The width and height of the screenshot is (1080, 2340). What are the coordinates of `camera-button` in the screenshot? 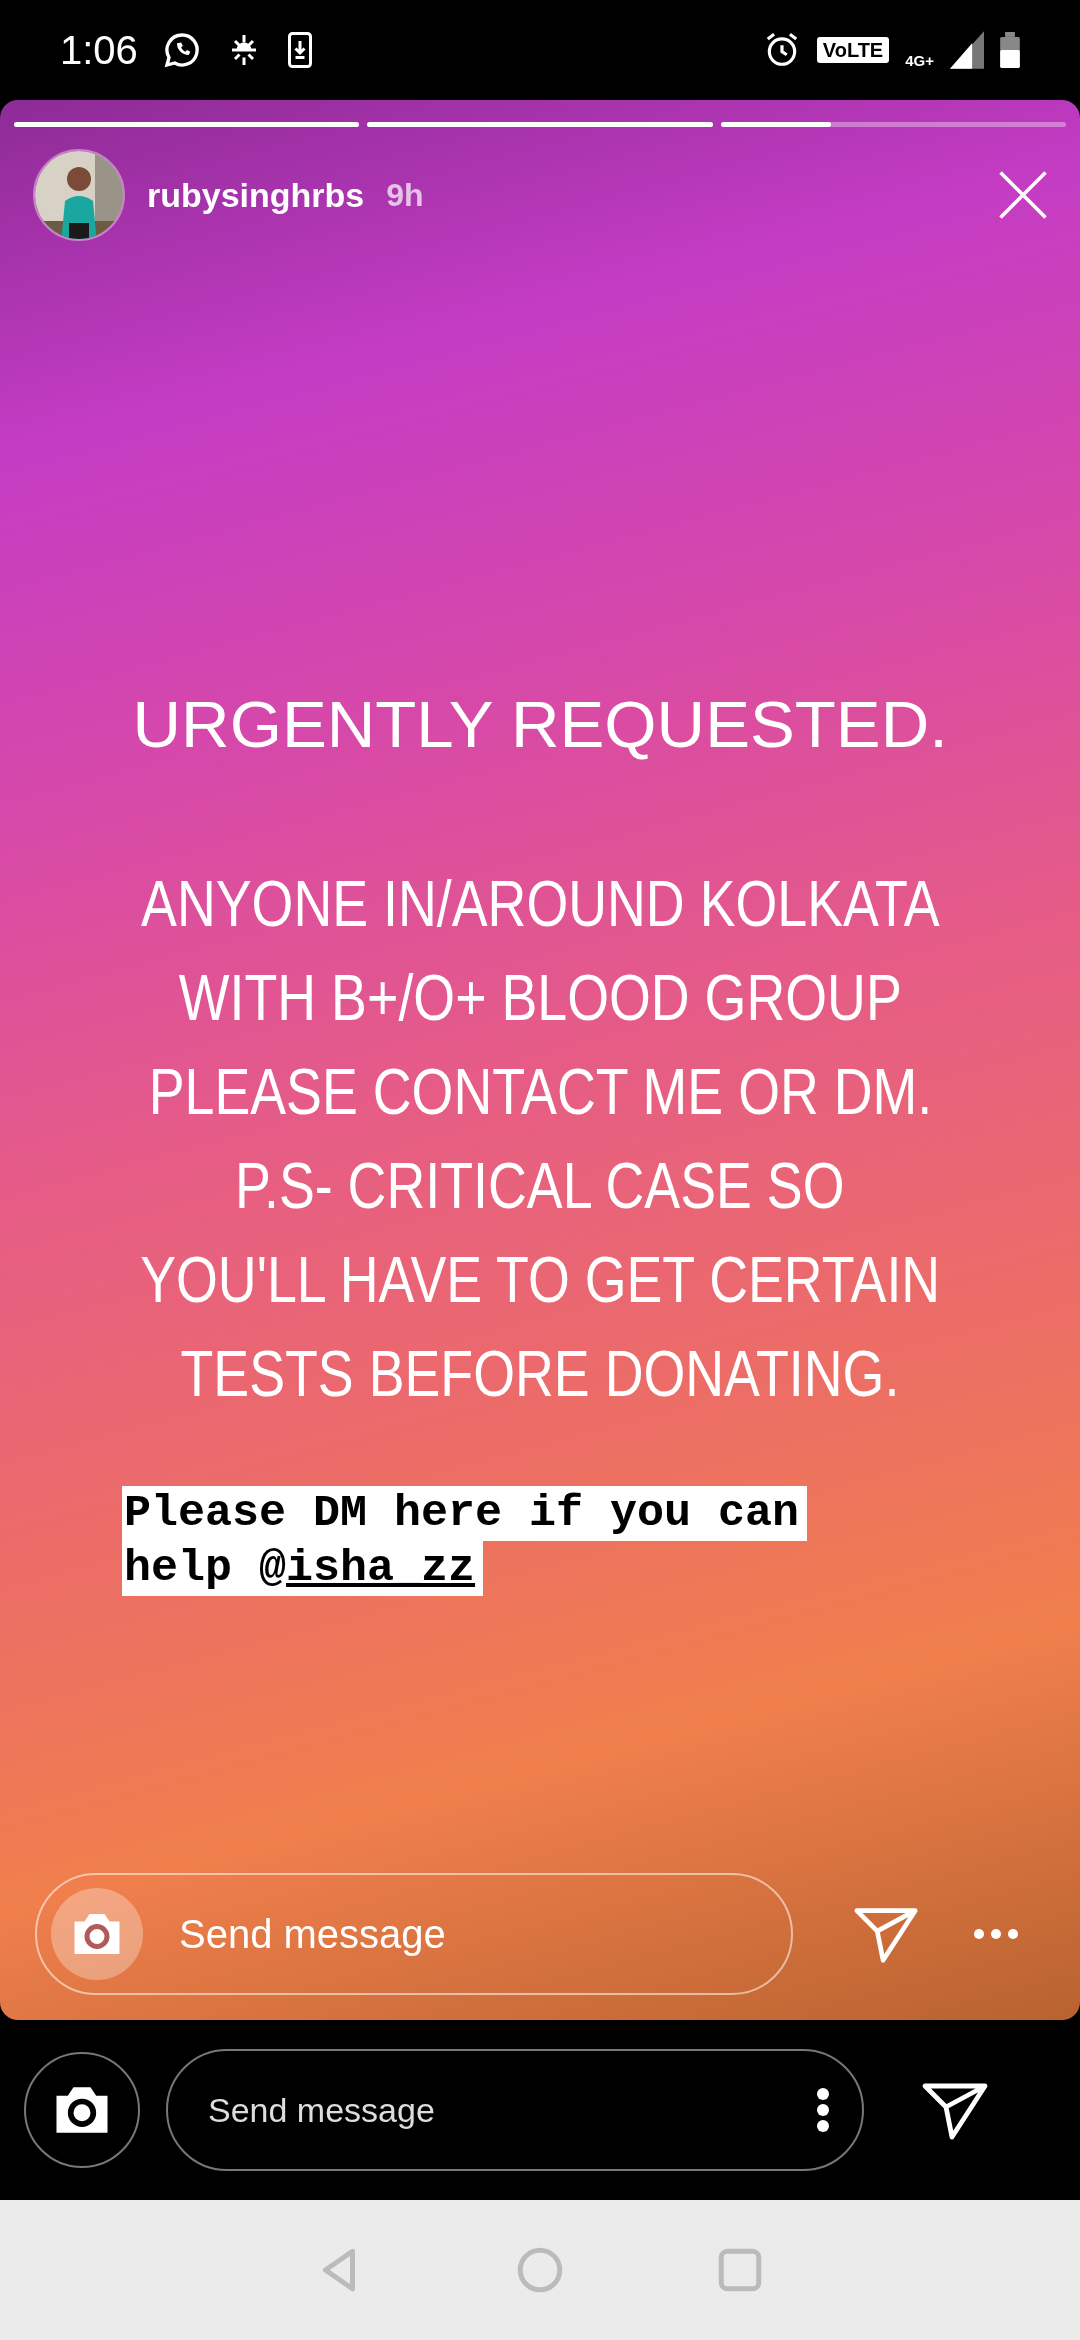 It's located at (82, 2110).